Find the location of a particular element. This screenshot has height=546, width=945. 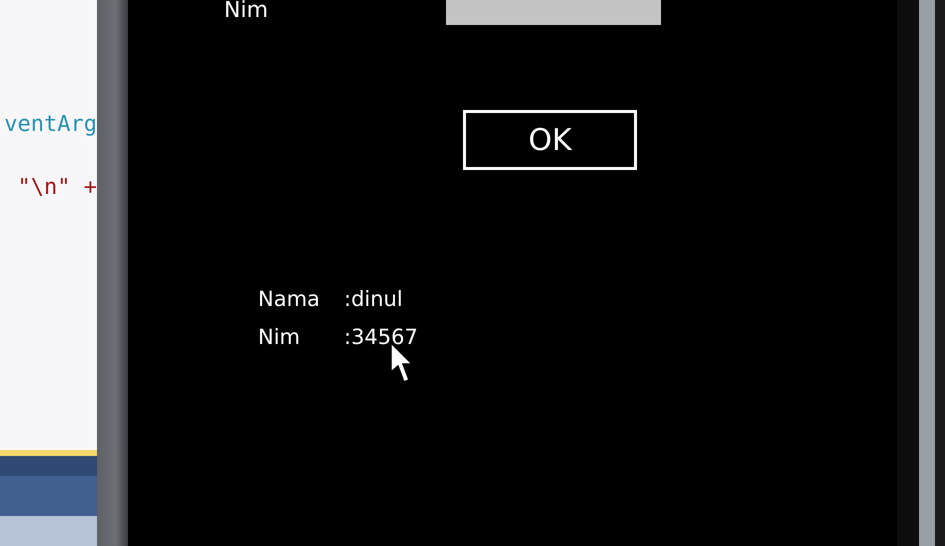

result-value: :34567 is located at coordinates (381, 337).